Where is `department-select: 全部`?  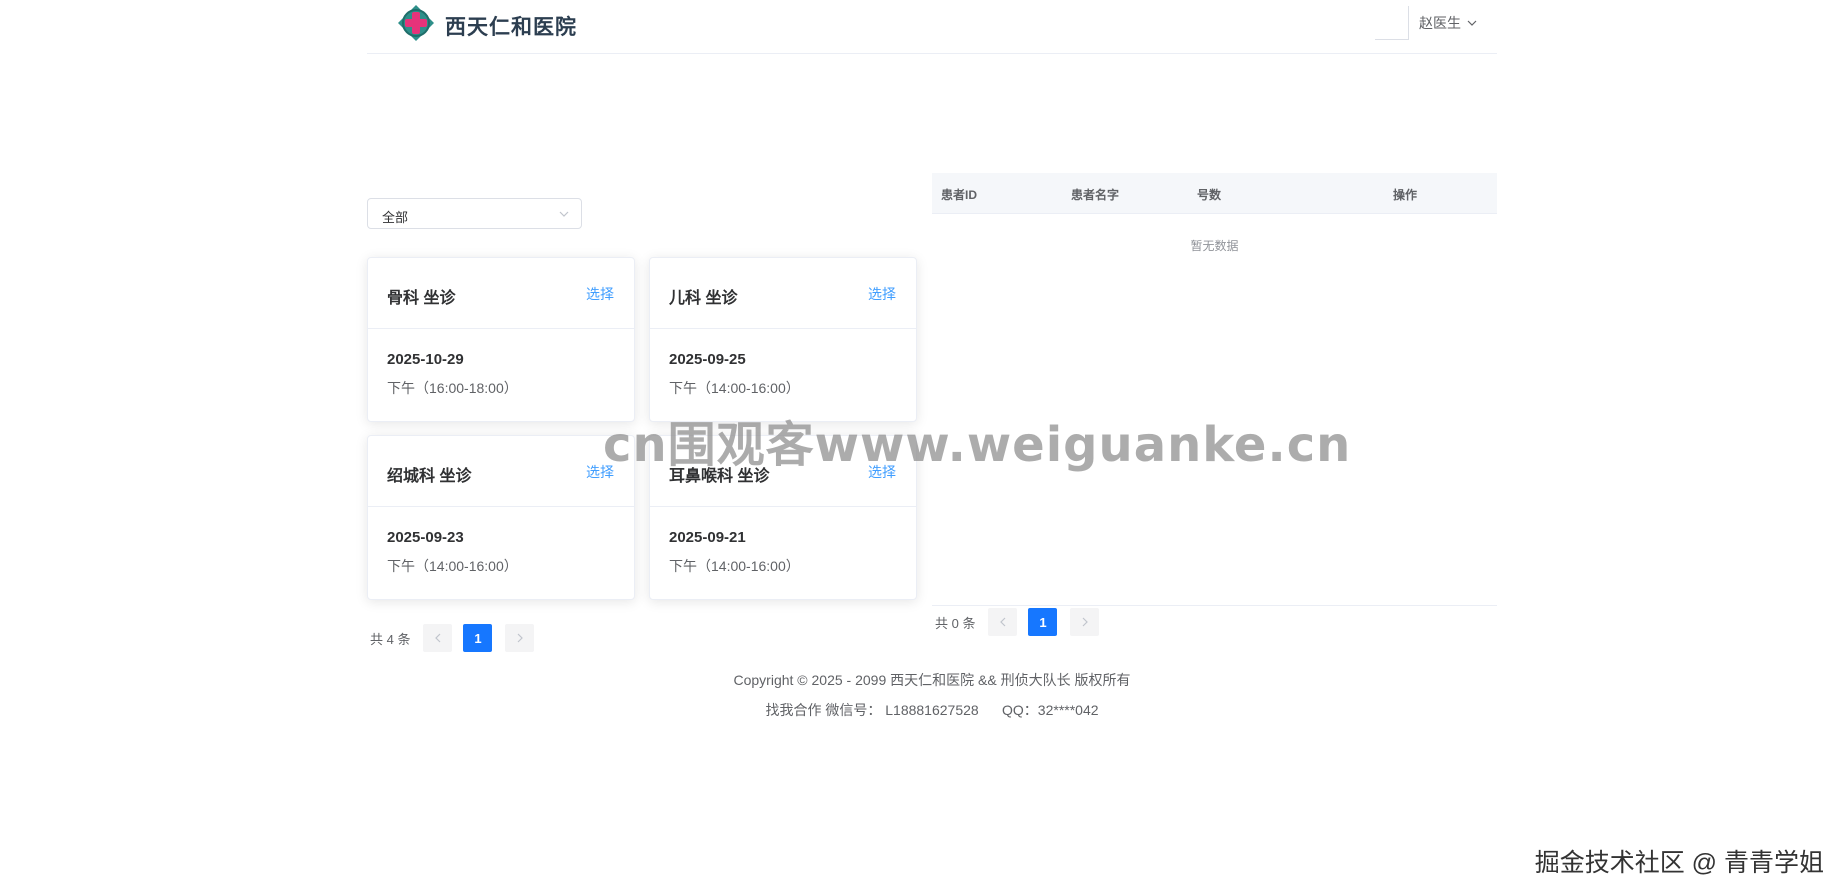
department-select: 全部 is located at coordinates (474, 213).